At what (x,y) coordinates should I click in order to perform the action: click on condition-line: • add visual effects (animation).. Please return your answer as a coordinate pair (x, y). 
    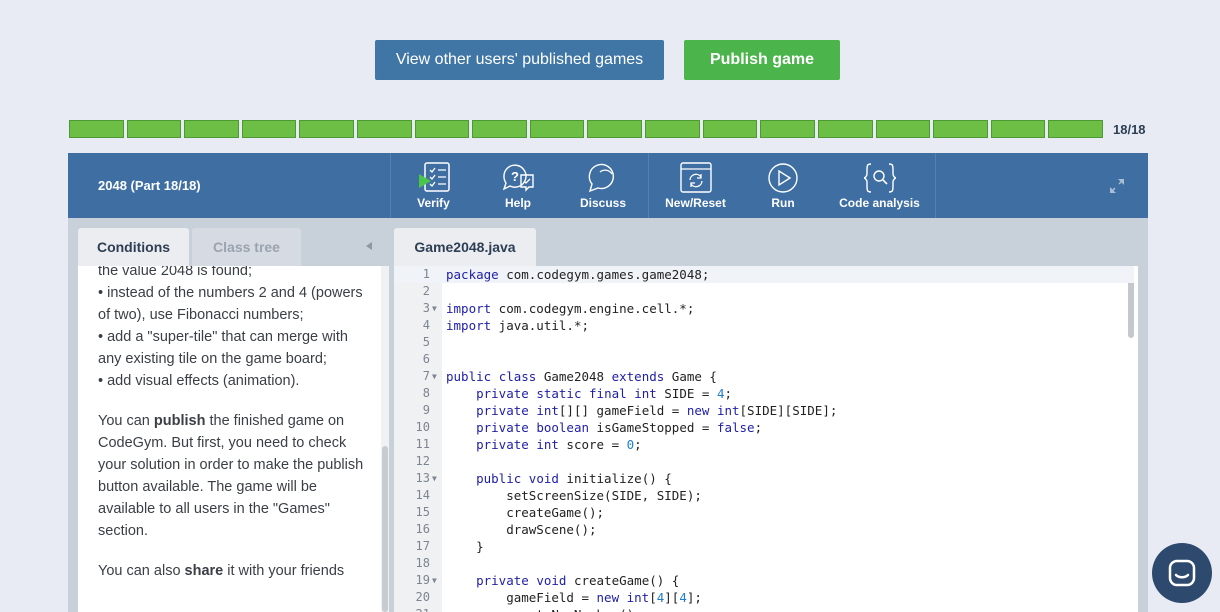
    Looking at the image, I should click on (199, 381).